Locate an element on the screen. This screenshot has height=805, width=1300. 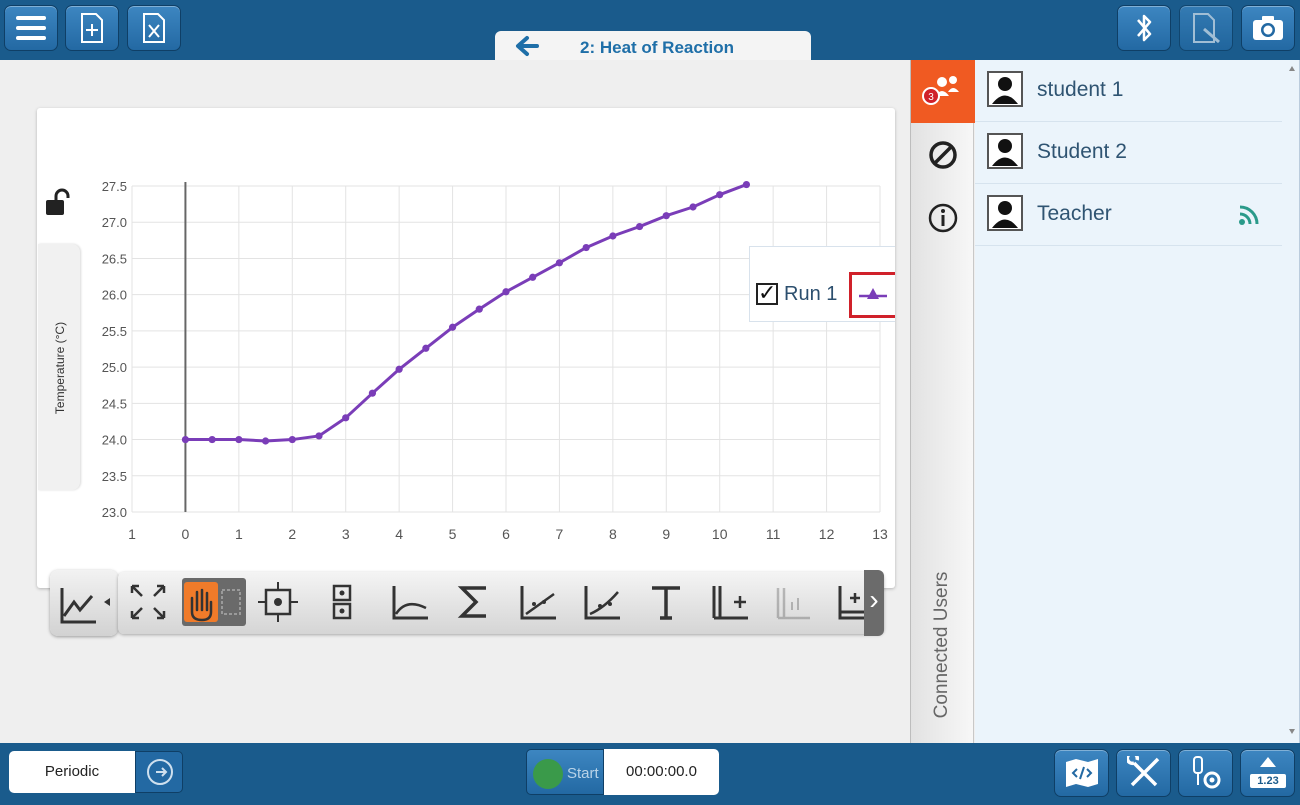
add-x-axis-button is located at coordinates (847, 602).